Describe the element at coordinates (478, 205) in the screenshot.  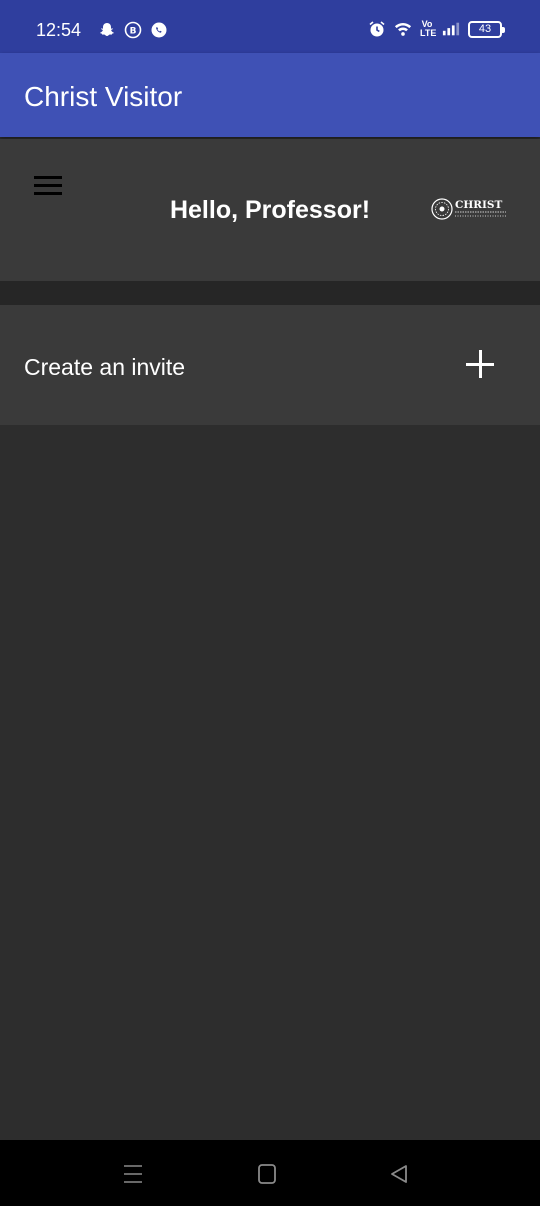
I see `logo-wordmark: CHRIST` at that location.